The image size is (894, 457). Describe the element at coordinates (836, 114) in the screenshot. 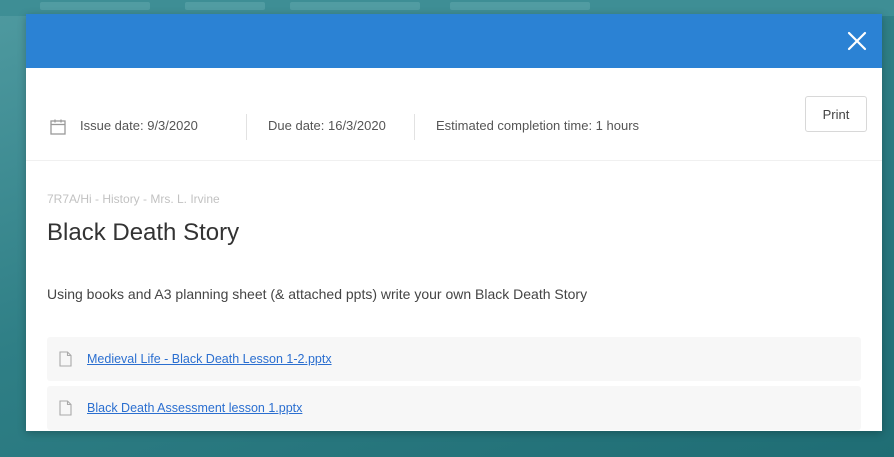

I see `print-button: Print` at that location.